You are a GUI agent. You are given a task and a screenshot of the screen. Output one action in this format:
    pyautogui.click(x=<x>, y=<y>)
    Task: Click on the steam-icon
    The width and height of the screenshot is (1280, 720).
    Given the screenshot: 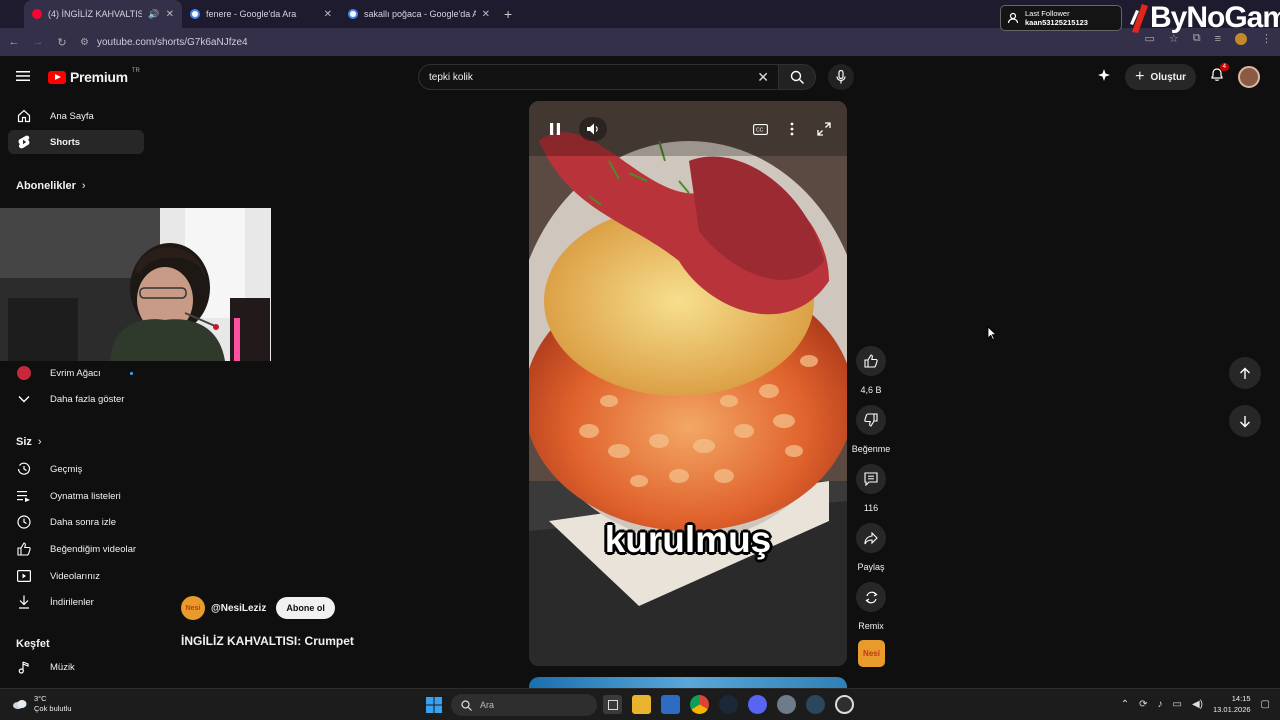 What is the action you would take?
    pyautogui.click(x=728, y=704)
    